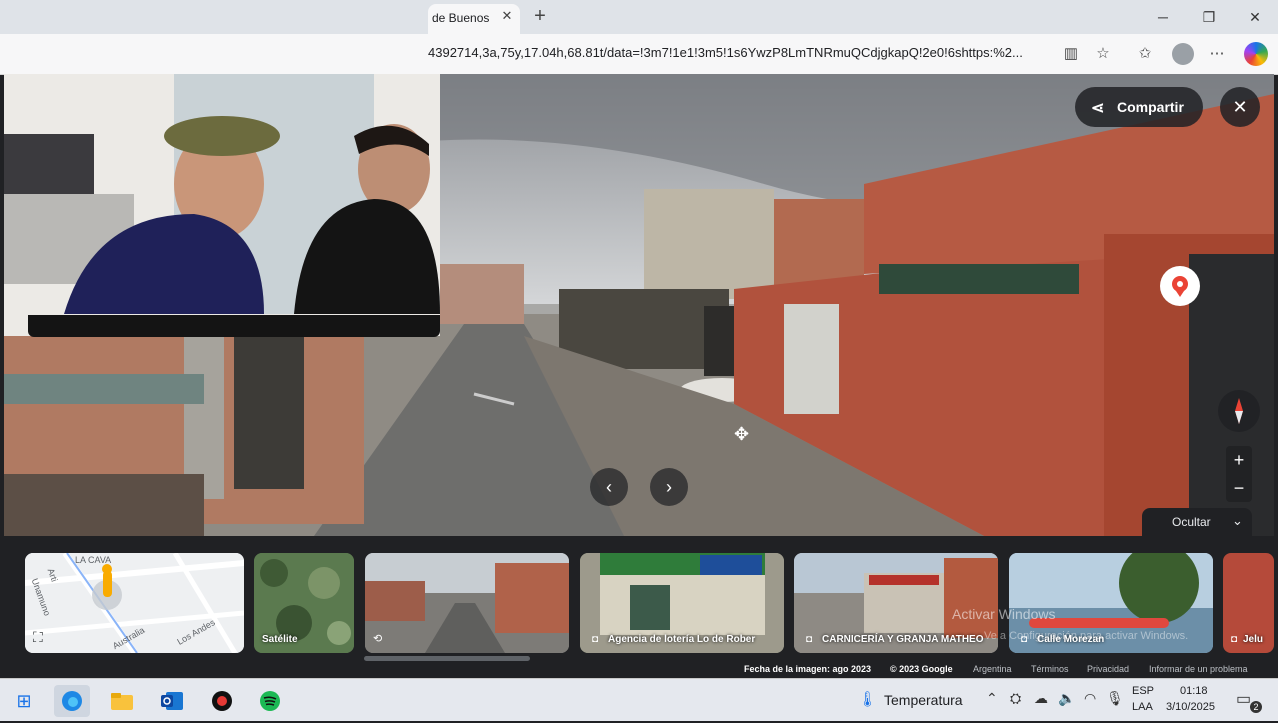 The image size is (1278, 723). What do you see at coordinates (921, 669) in the screenshot?
I see `copyright: © 2023 Google` at bounding box center [921, 669].